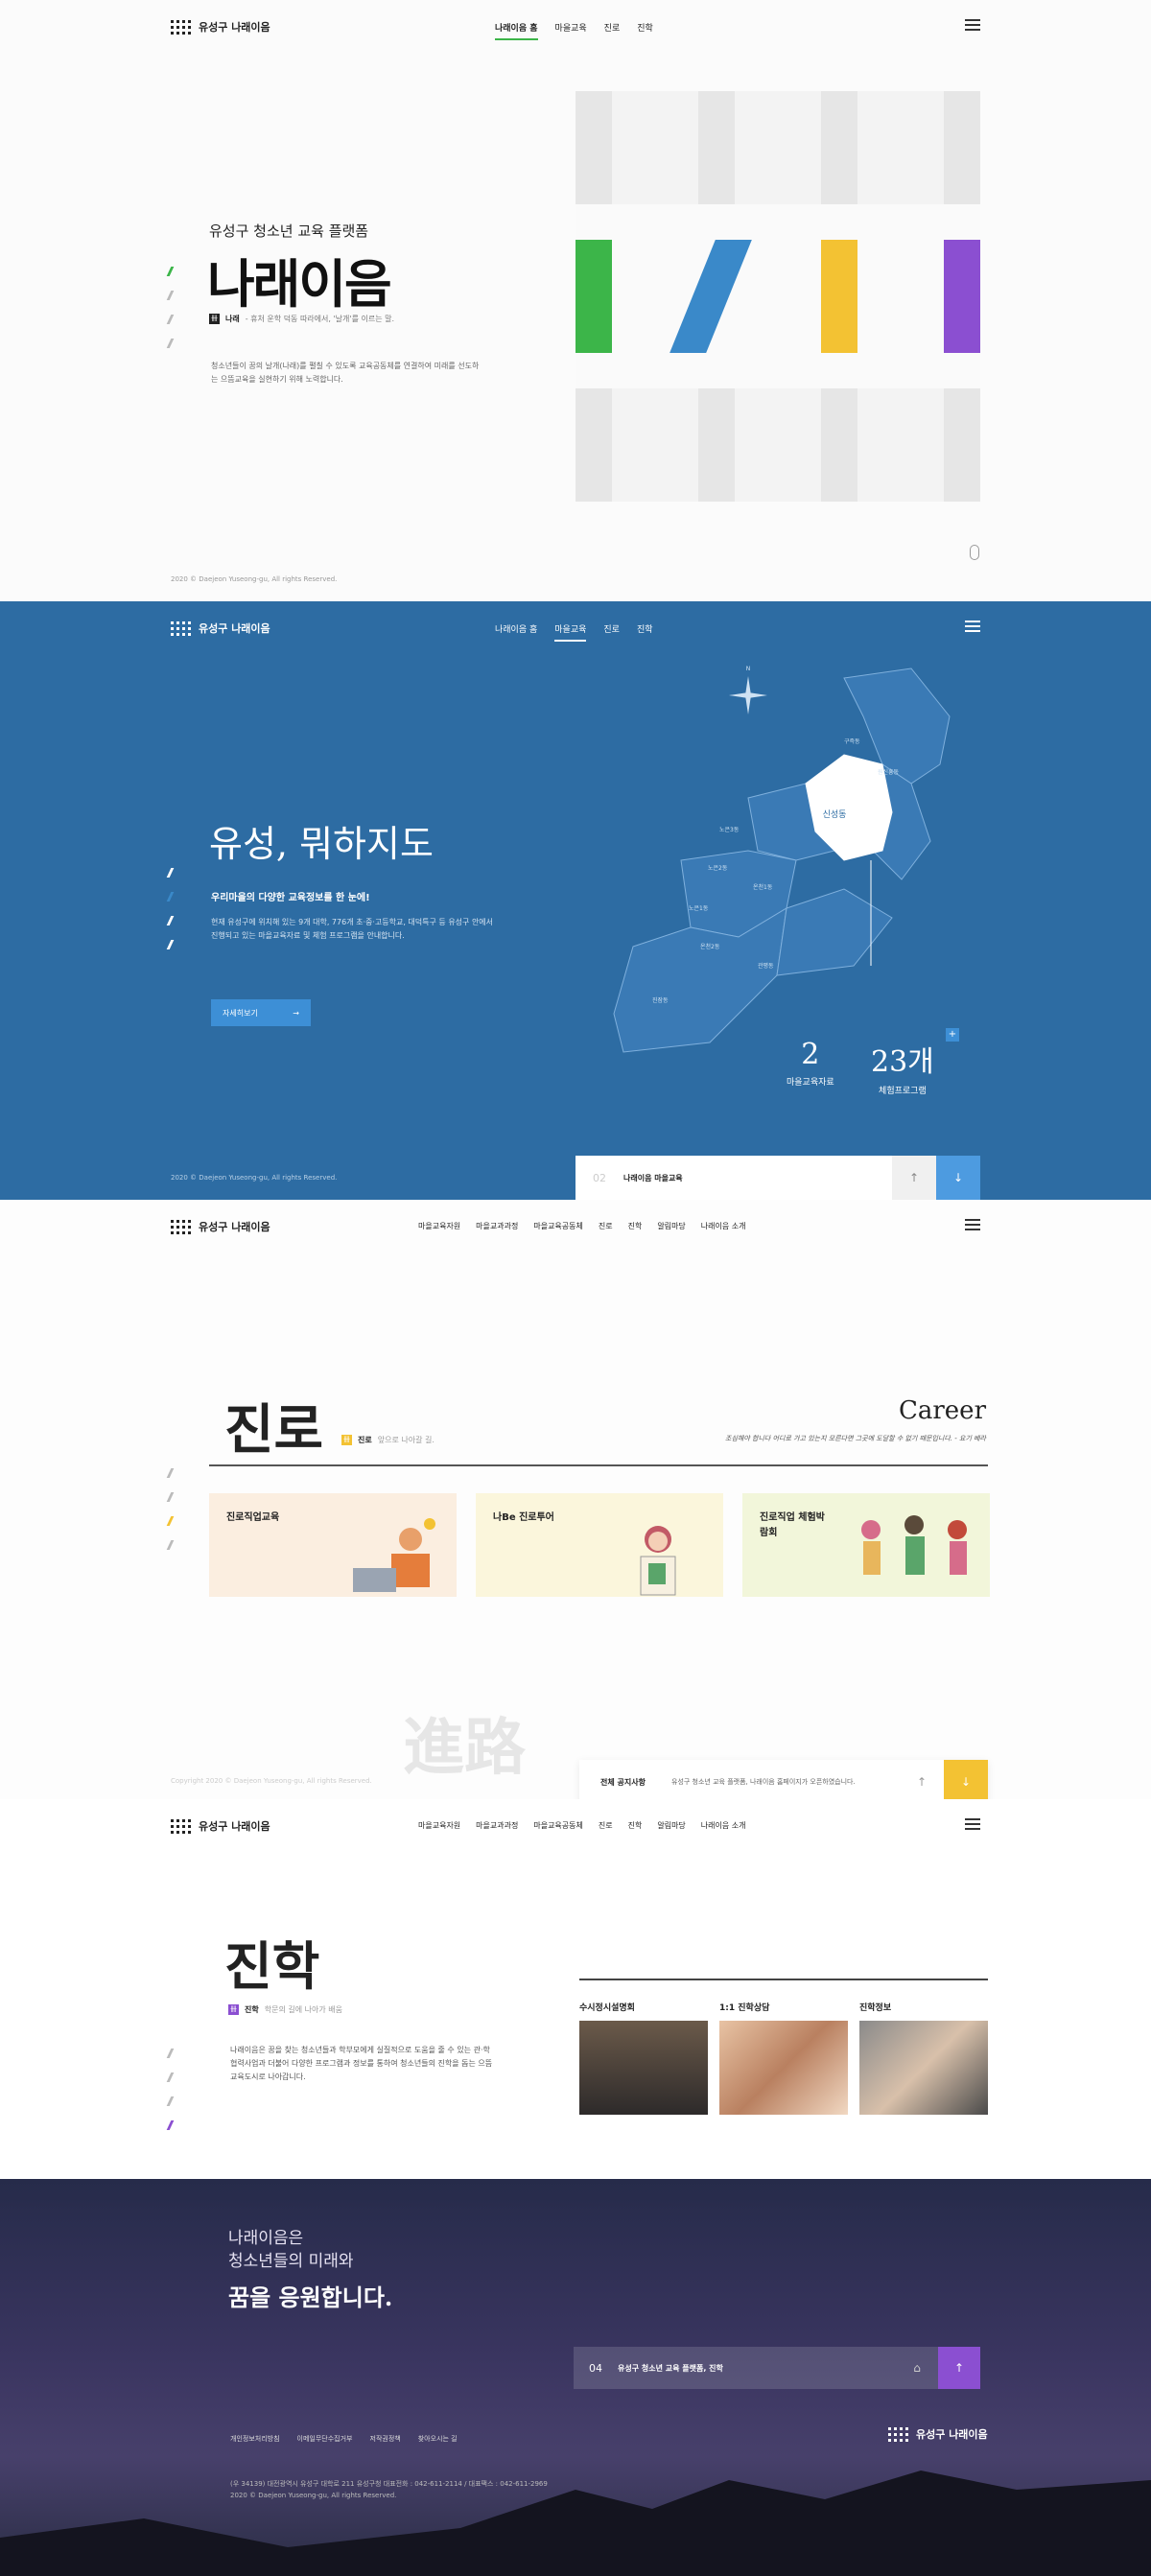 This screenshot has height=2576, width=1151. Describe the element at coordinates (938, 2434) in the screenshot. I see `footer-logo: 유성구 나래이음` at that location.